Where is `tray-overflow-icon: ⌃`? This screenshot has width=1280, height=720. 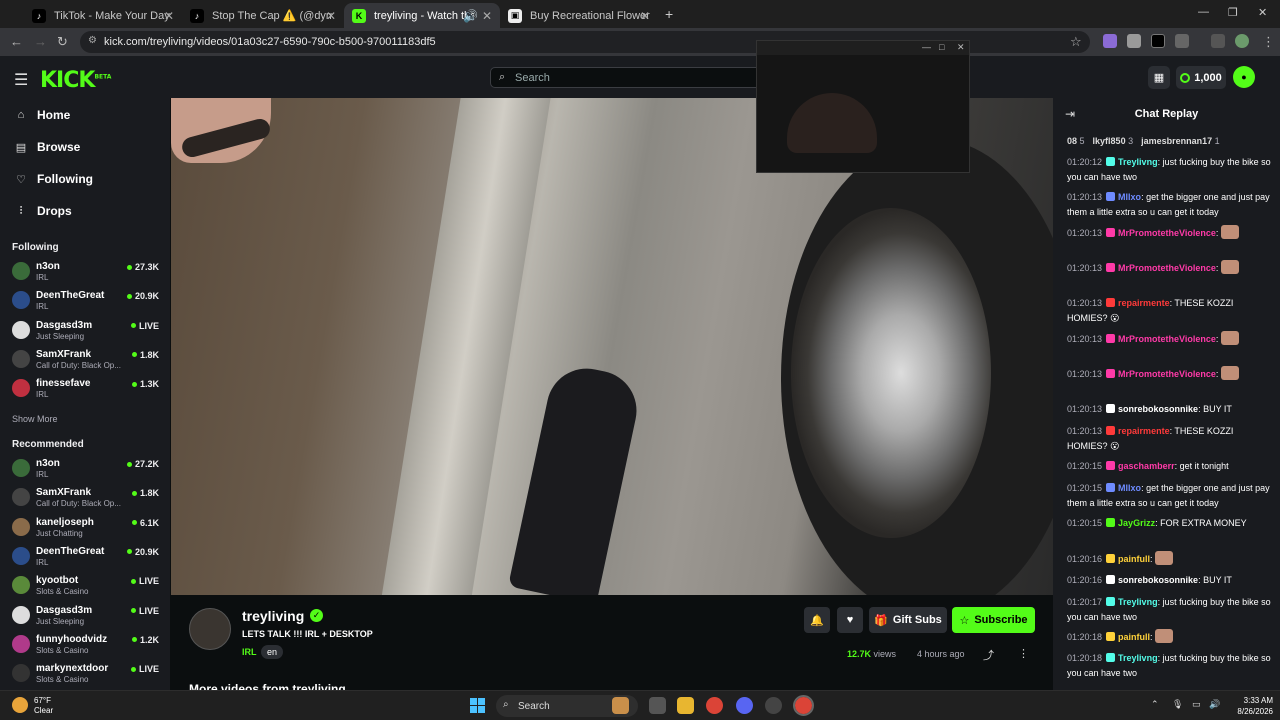
tray-overflow-icon: ⌃ is located at coordinates (1155, 704).